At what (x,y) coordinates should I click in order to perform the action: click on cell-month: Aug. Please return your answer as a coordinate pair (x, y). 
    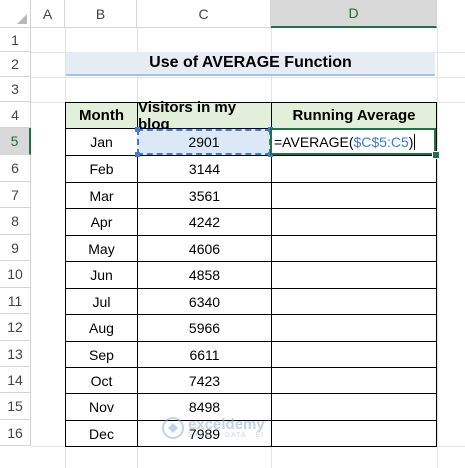
    Looking at the image, I should click on (101, 328).